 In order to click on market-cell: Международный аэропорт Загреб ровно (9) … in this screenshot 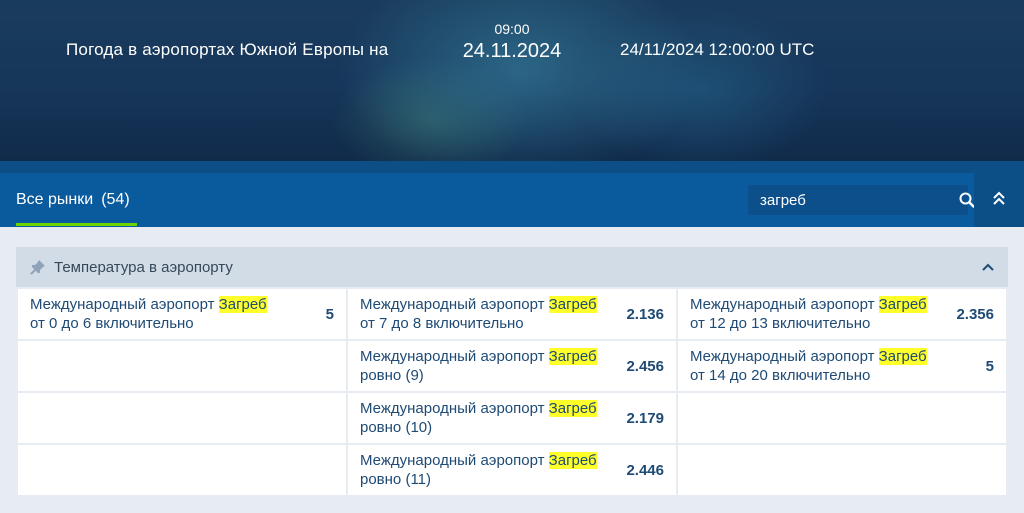, I will do `click(512, 366)`.